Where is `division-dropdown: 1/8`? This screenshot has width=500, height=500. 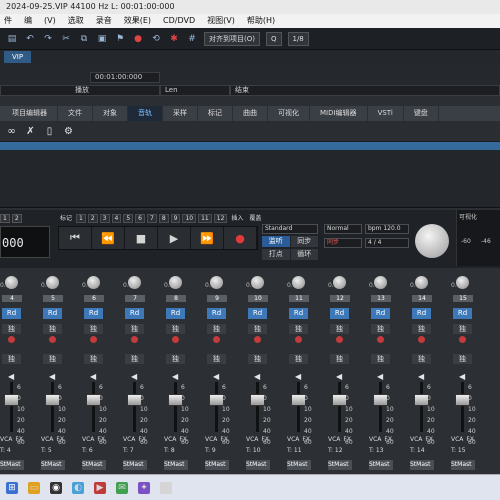
division-dropdown: 1/8 is located at coordinates (298, 38).